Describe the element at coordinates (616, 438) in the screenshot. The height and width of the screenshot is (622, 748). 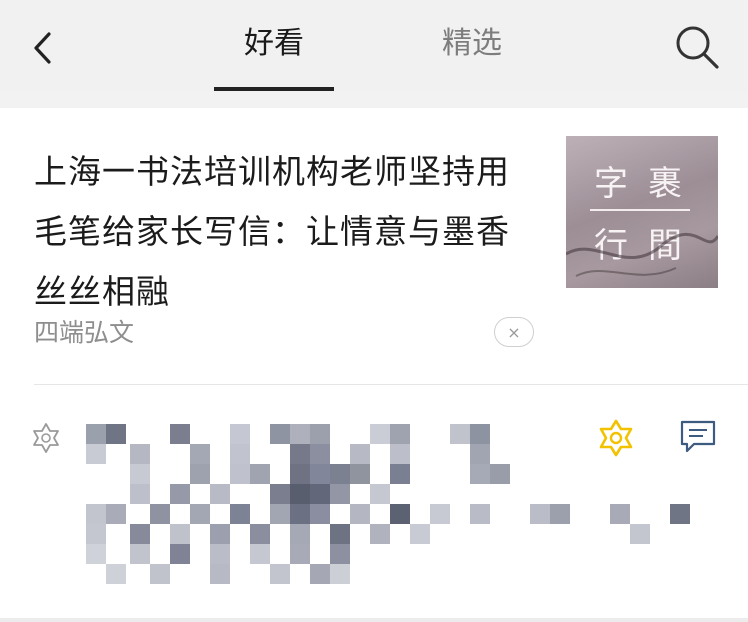
I see `wow-icon` at that location.